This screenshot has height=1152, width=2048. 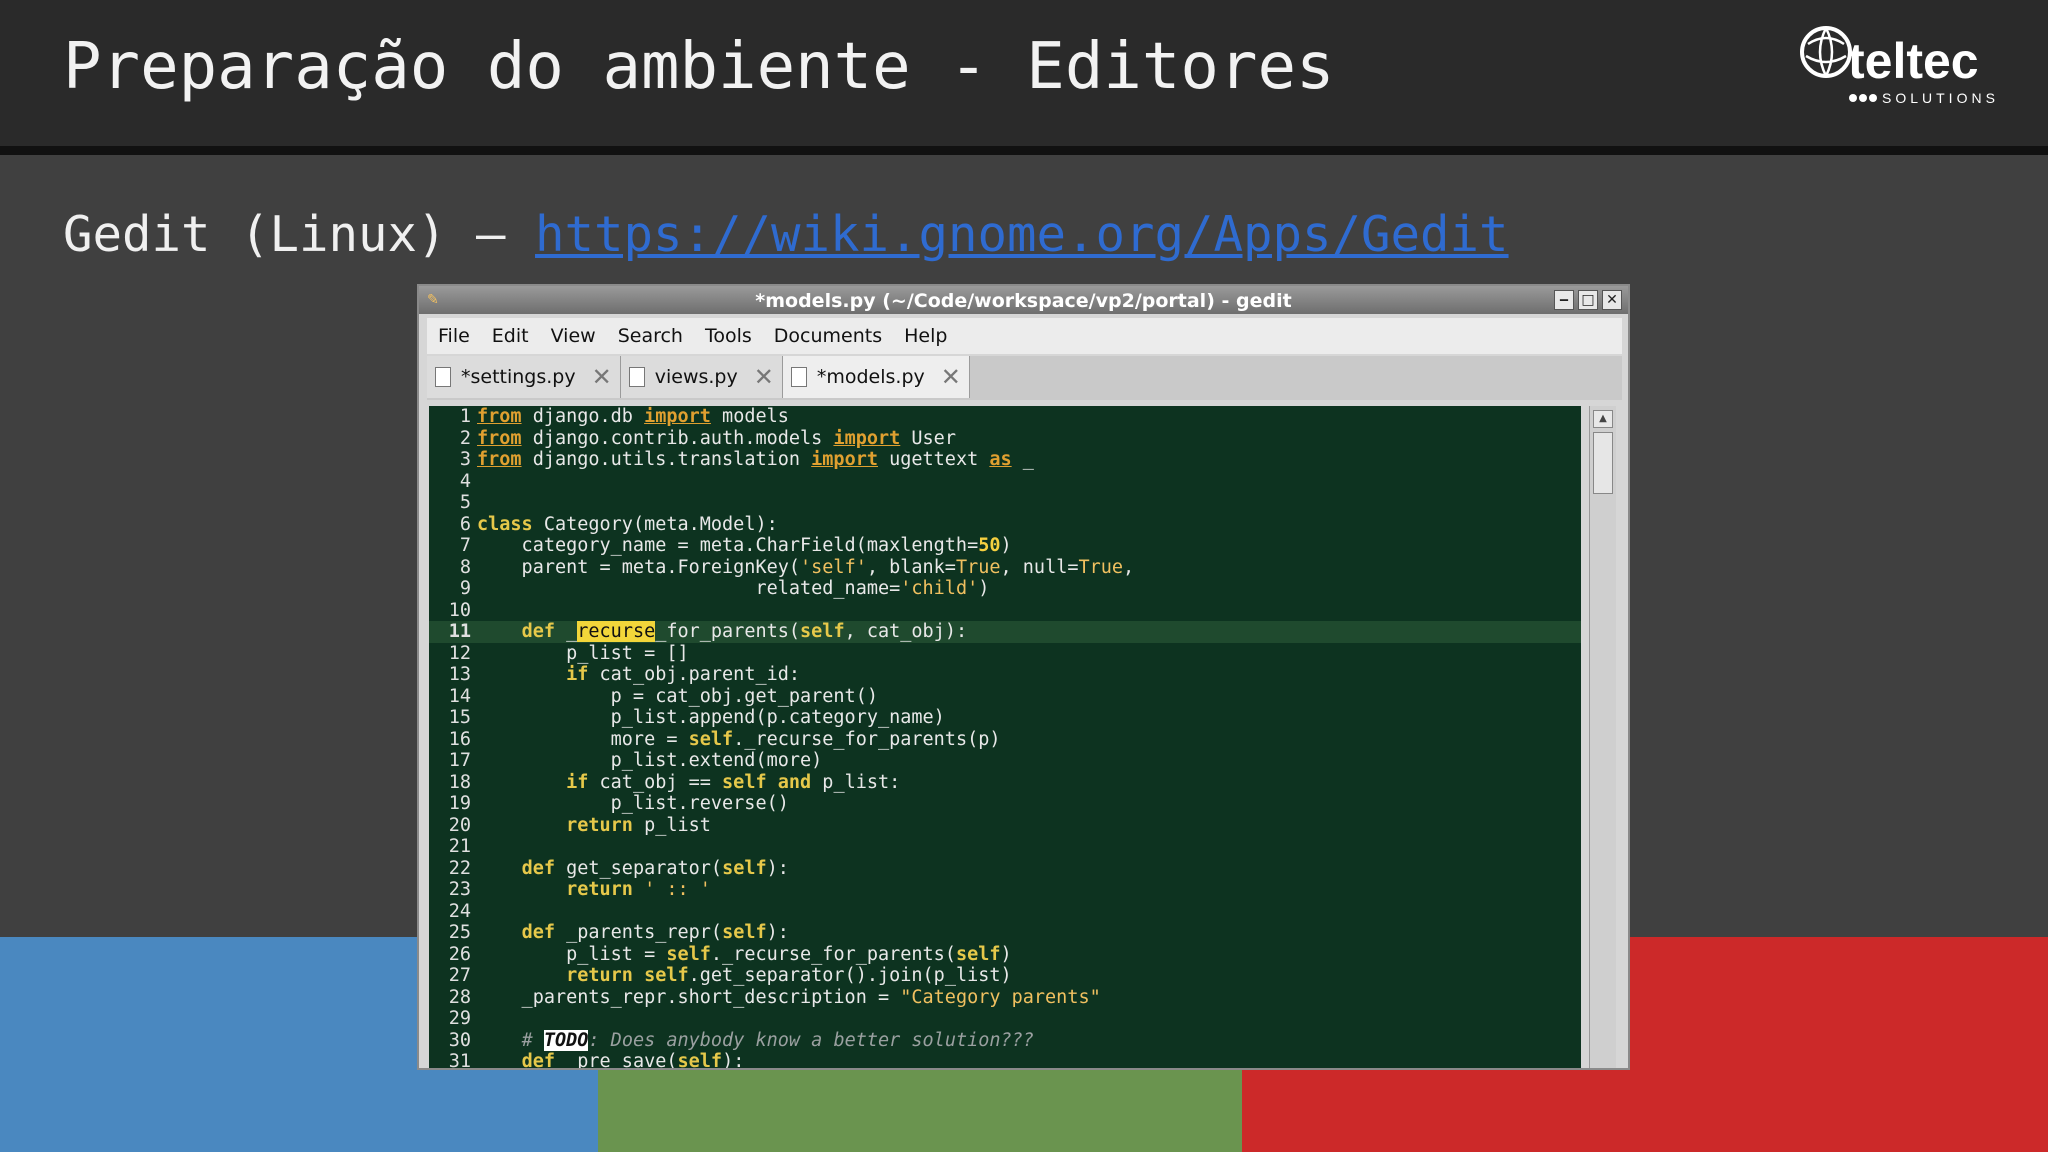 What do you see at coordinates (1005, 611) in the screenshot?
I see `code-line: 10` at bounding box center [1005, 611].